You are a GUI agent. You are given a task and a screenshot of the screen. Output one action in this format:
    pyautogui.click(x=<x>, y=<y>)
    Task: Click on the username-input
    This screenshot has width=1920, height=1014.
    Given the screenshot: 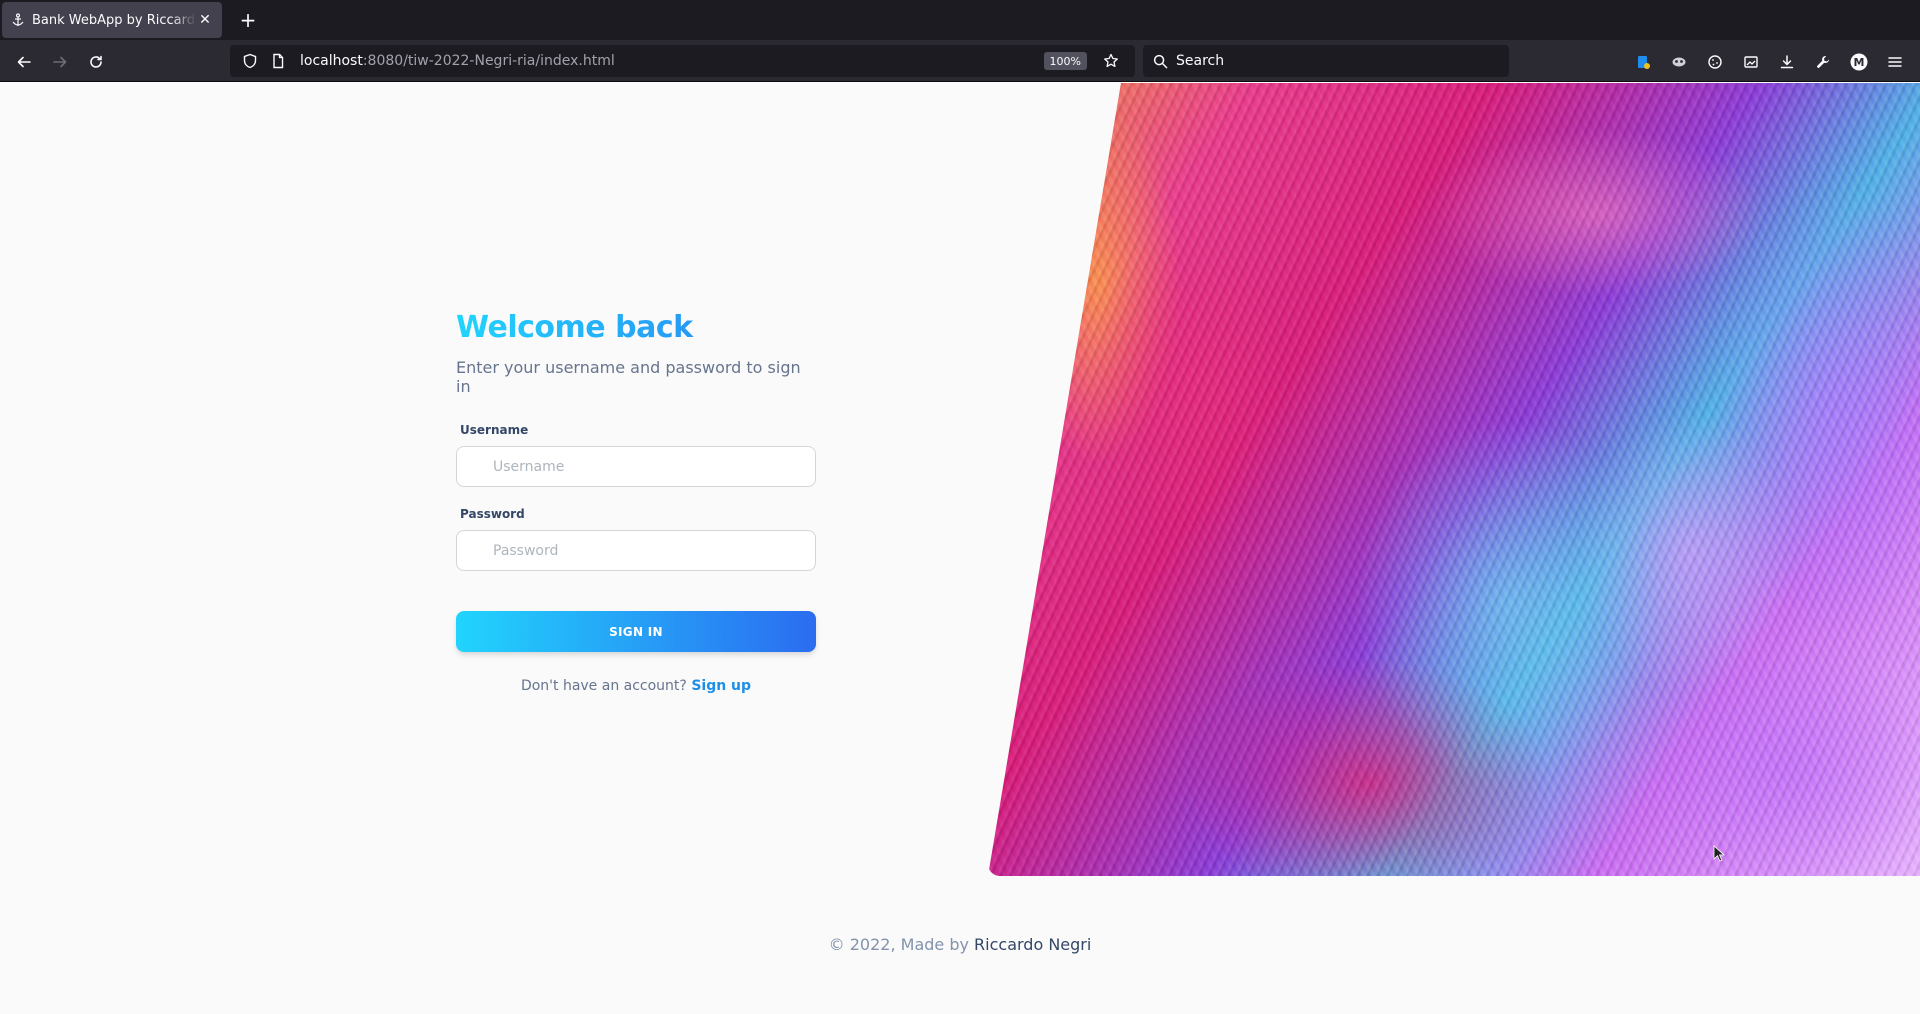 What is the action you would take?
    pyautogui.click(x=636, y=466)
    